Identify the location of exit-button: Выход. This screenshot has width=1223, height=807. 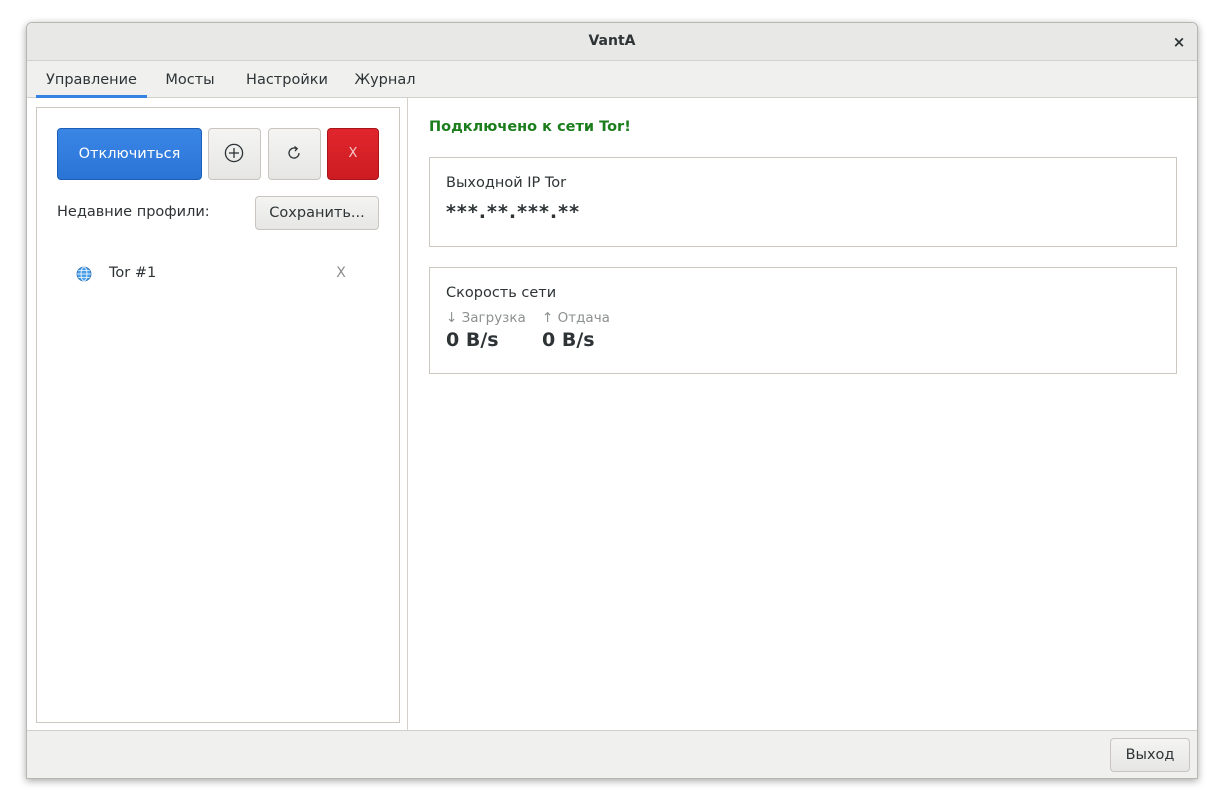
(1150, 755).